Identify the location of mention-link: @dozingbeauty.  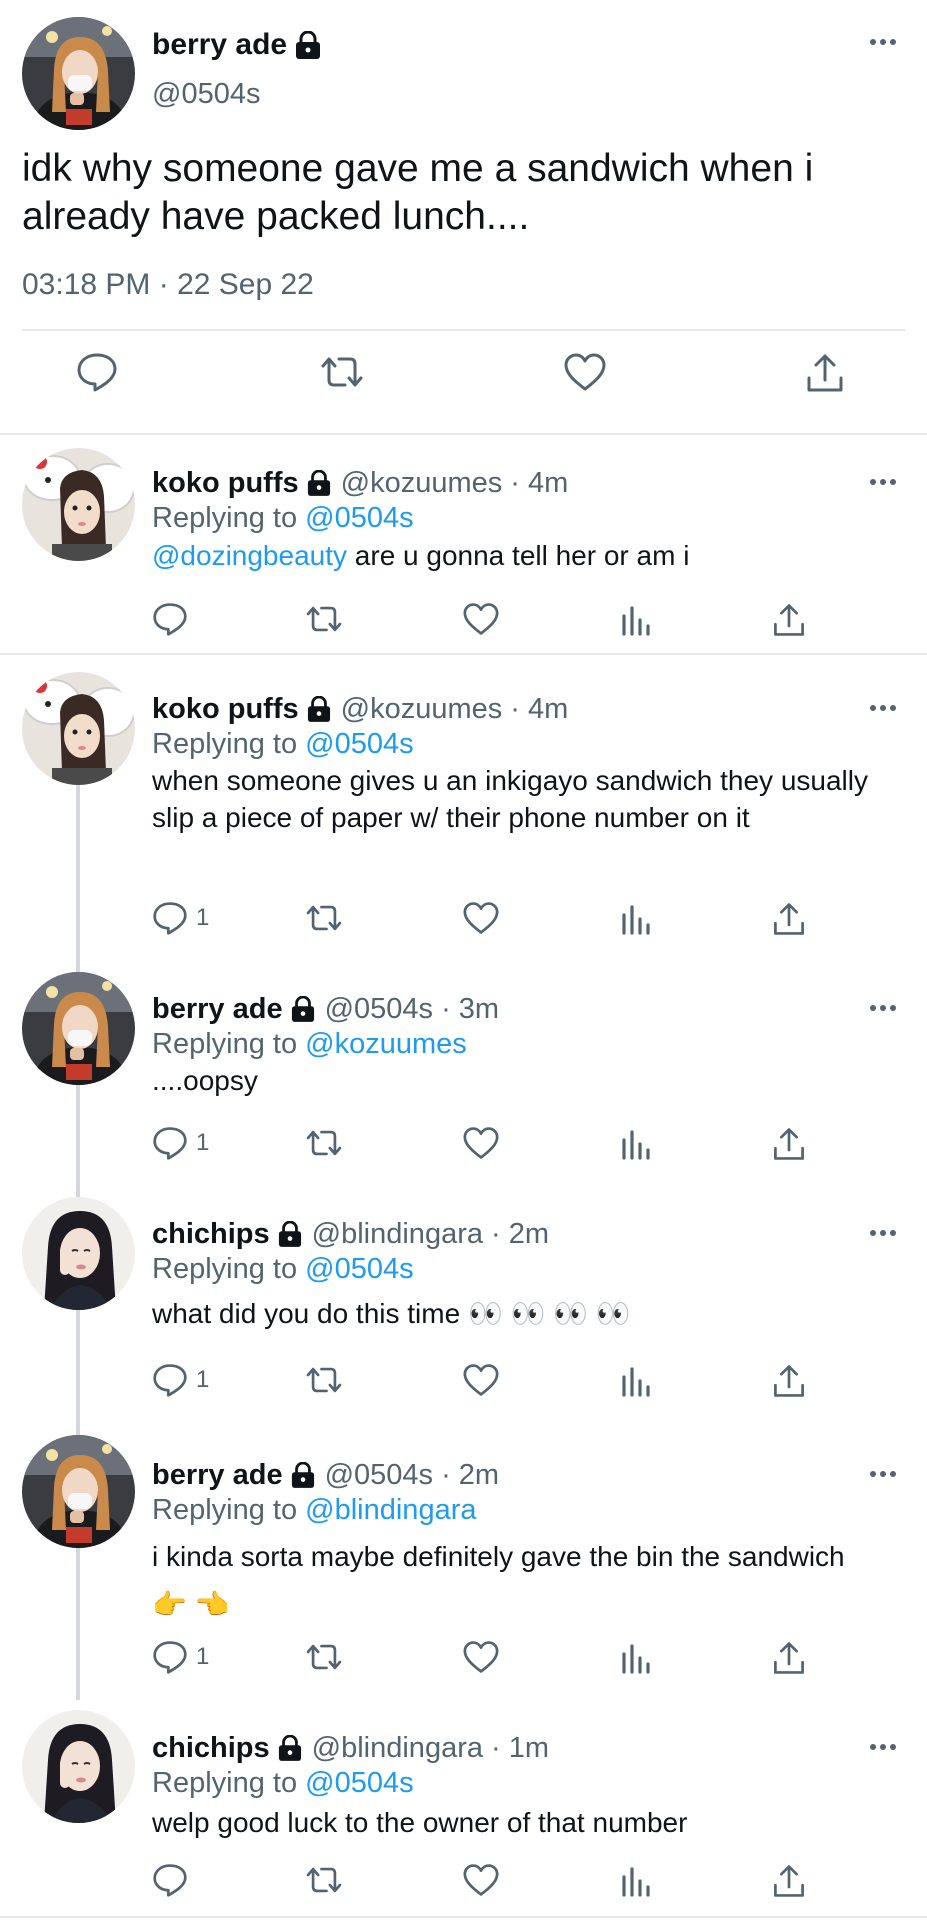
(249, 555).